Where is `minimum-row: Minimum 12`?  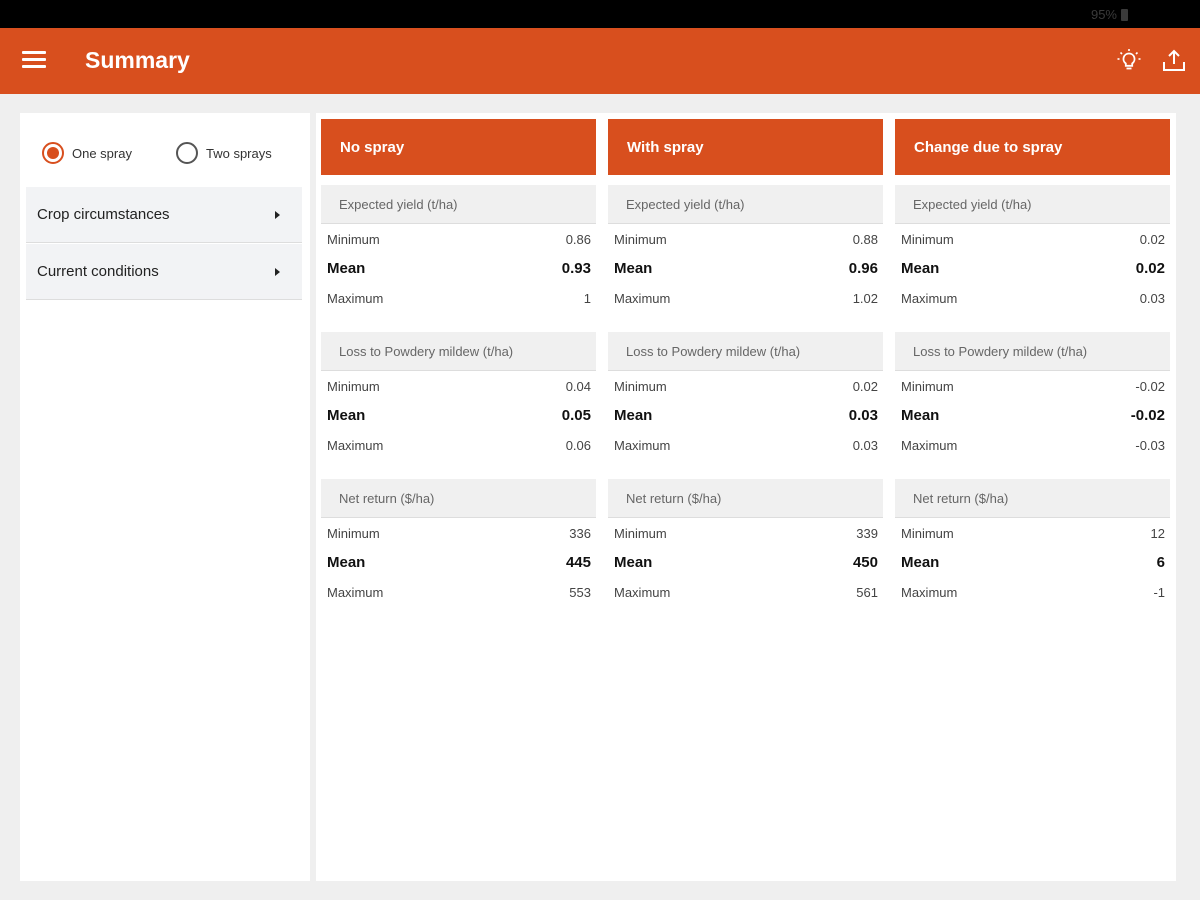
minimum-row: Minimum 12 is located at coordinates (1032, 533).